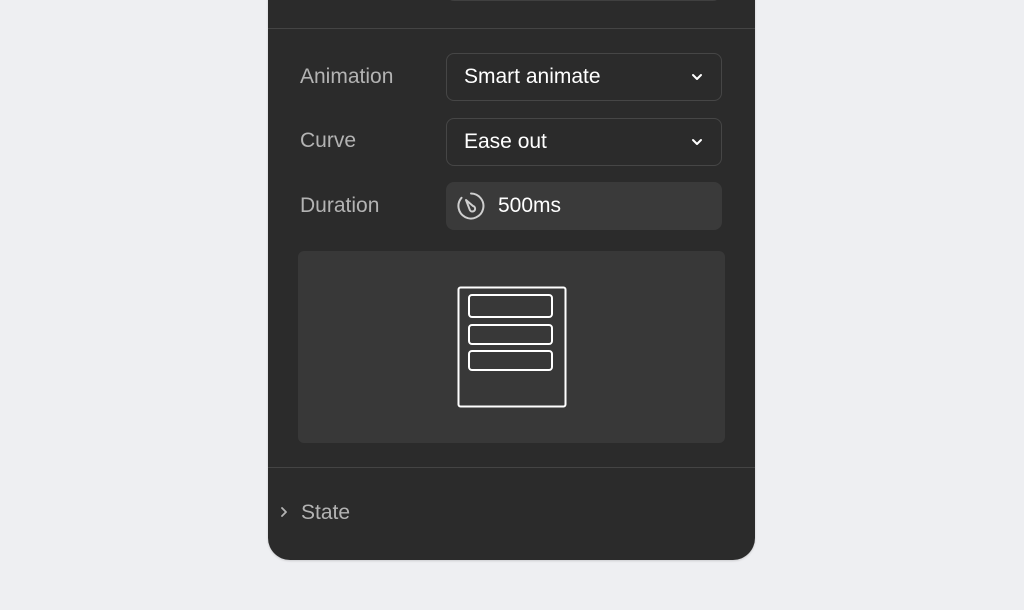 The height and width of the screenshot is (610, 1024). What do you see at coordinates (584, 142) in the screenshot?
I see `curve-select: Ease out` at bounding box center [584, 142].